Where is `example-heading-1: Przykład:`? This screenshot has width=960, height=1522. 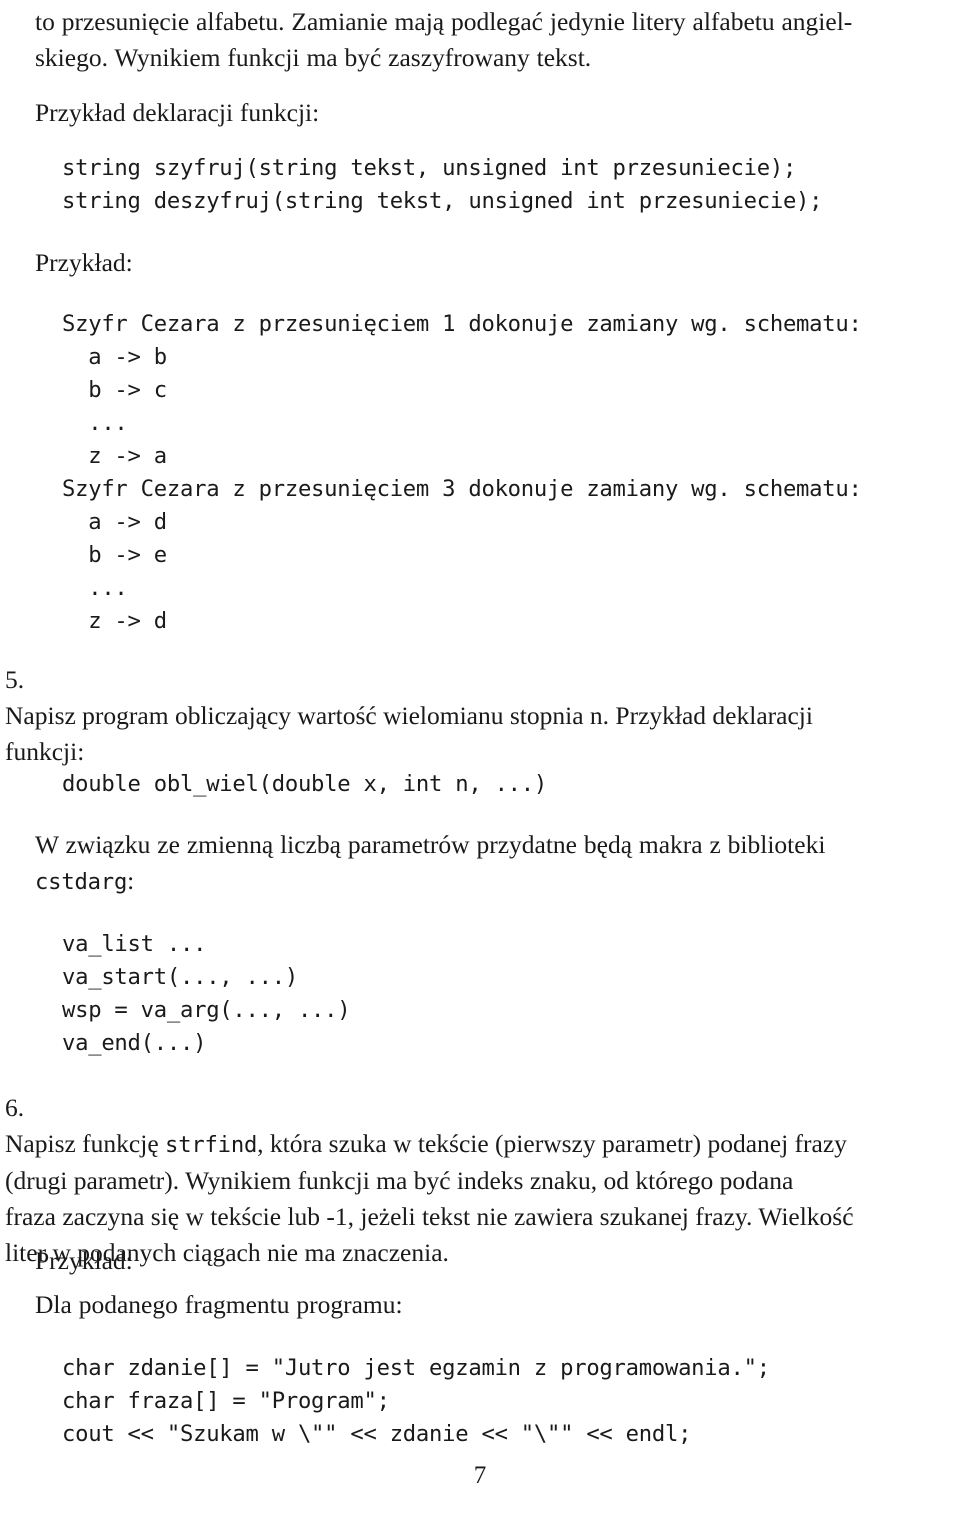
example-heading-1: Przykład: is located at coordinates (84, 262).